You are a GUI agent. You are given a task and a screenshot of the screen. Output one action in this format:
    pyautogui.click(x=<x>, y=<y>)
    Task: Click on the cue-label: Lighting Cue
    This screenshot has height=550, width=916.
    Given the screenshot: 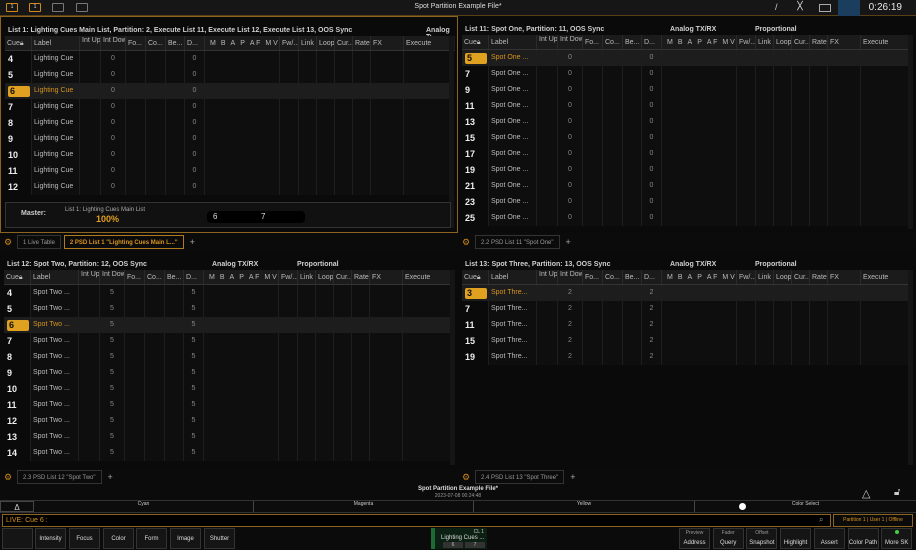 What is the action you would take?
    pyautogui.click(x=56, y=171)
    